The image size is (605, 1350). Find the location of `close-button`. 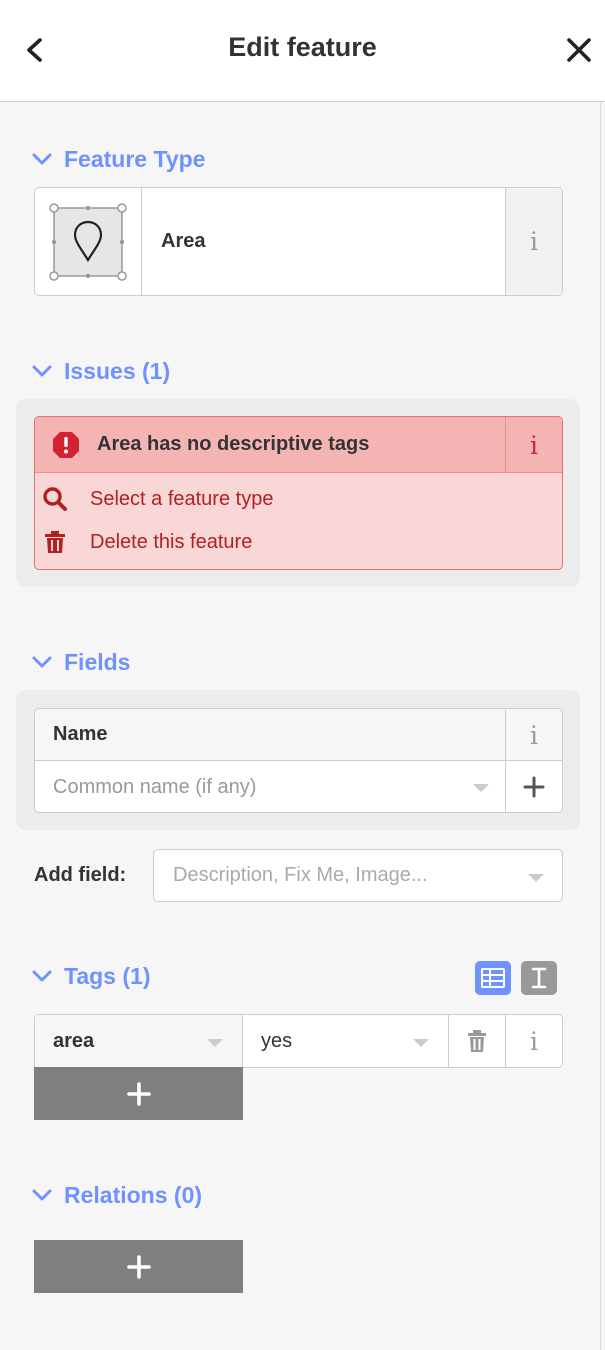

close-button is located at coordinates (579, 50).